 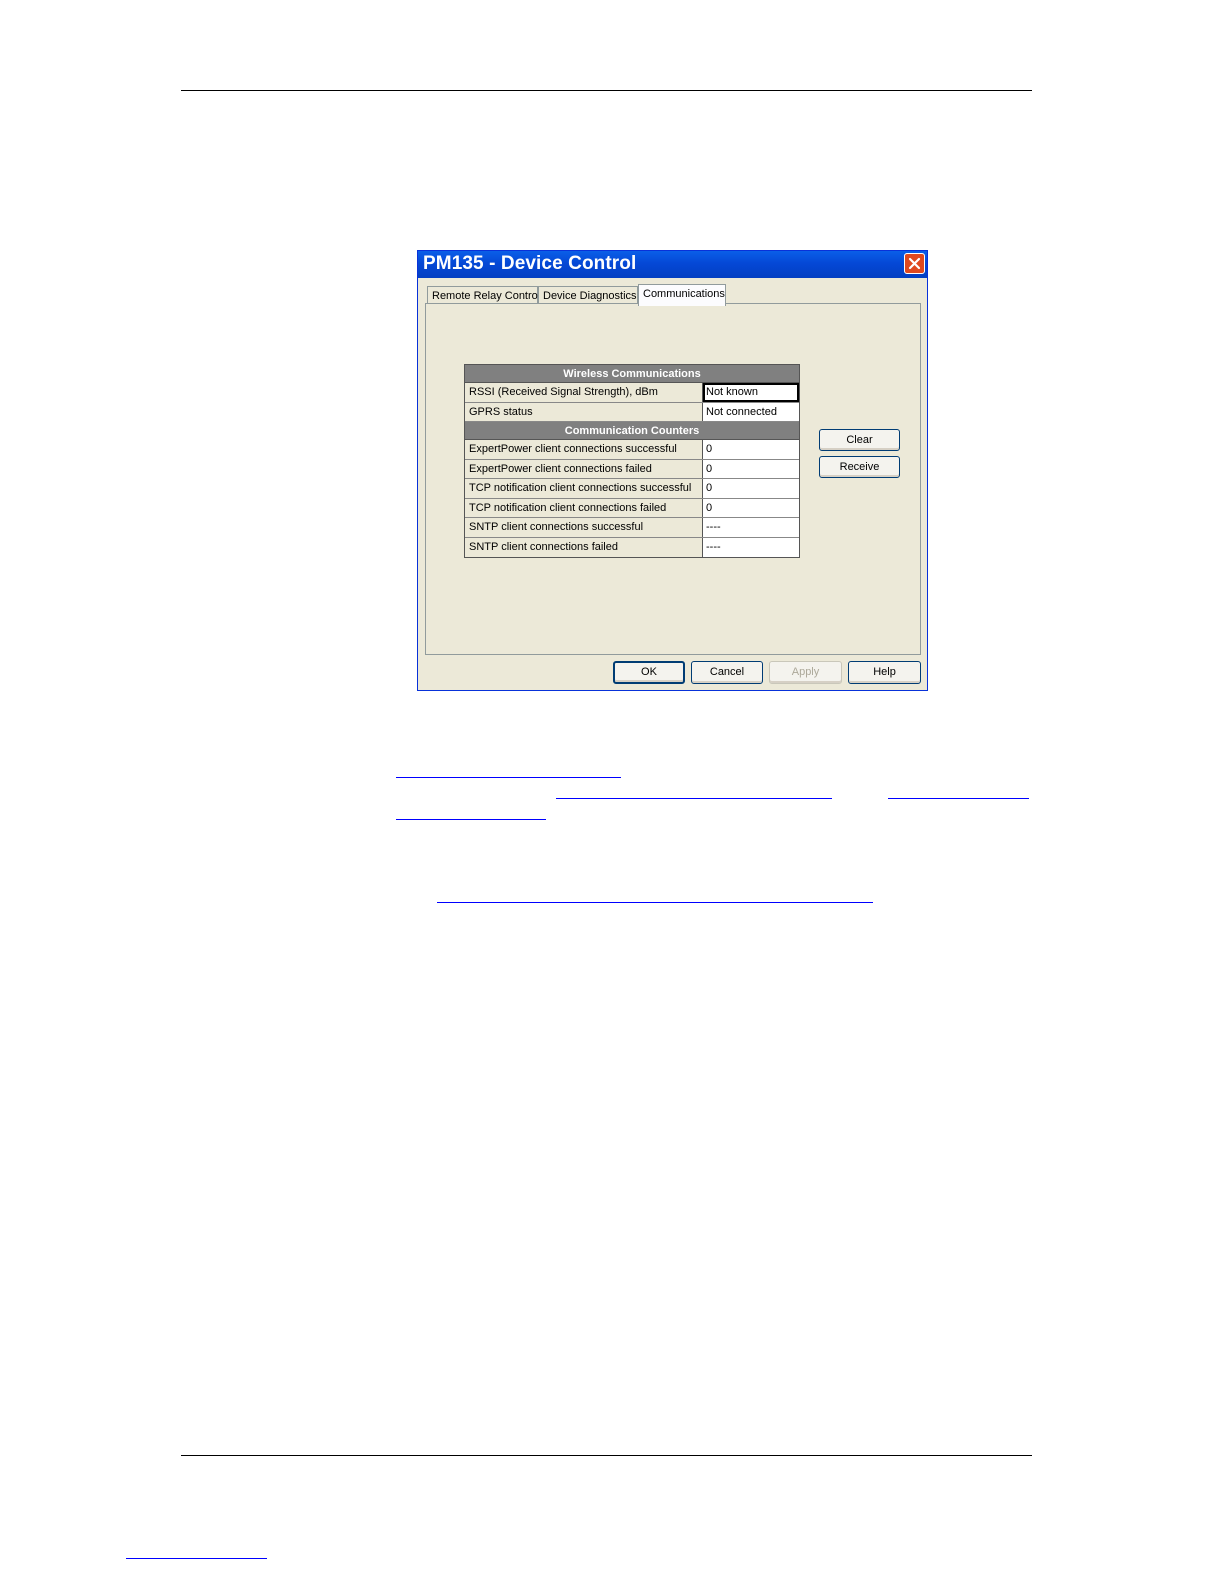 I want to click on counter-label: ExpertPower client connections failed, so click(x=584, y=468).